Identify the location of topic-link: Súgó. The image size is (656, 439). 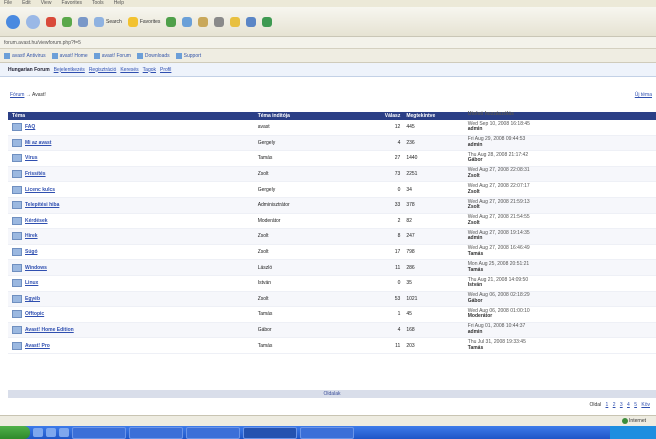
(31, 252).